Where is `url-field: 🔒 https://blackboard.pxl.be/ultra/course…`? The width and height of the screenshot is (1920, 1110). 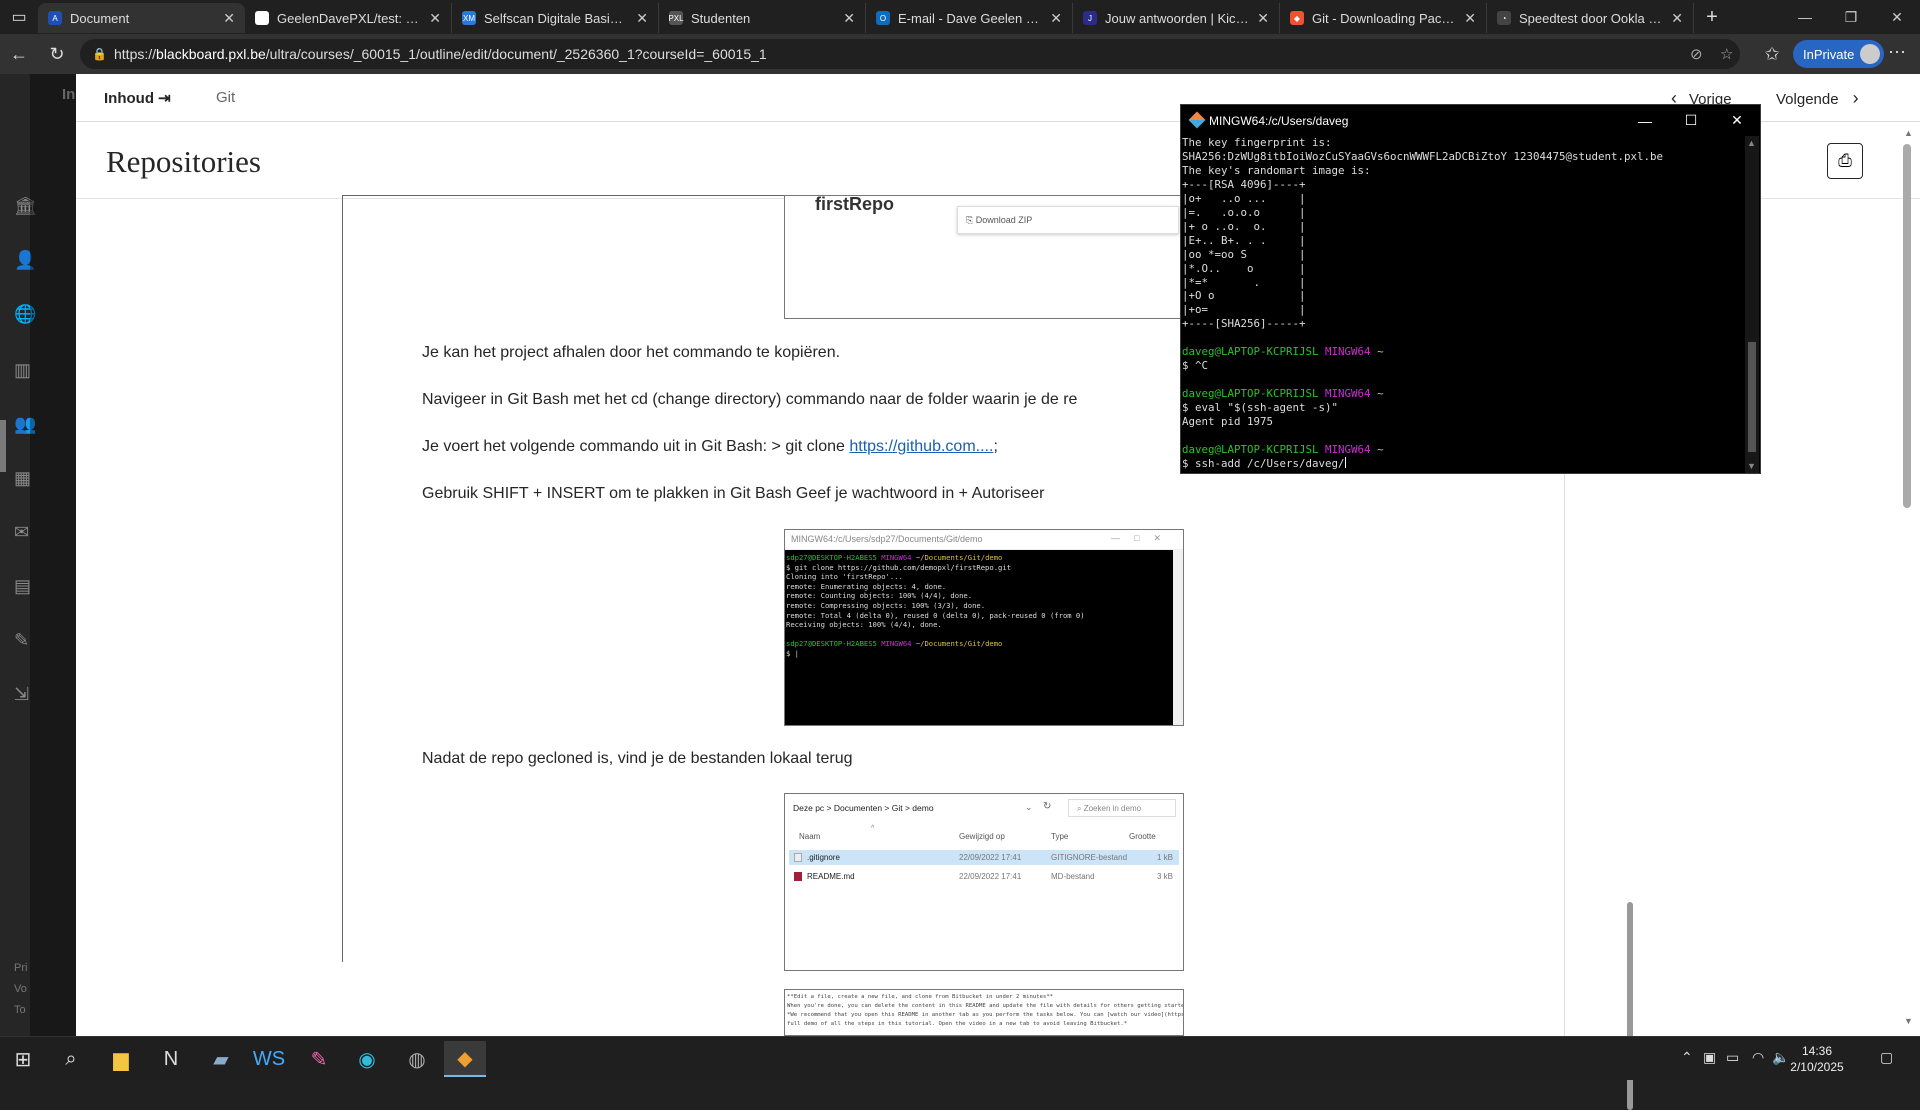
url-field: 🔒 https://blackboard.pxl.be/ultra/course… is located at coordinates (910, 54).